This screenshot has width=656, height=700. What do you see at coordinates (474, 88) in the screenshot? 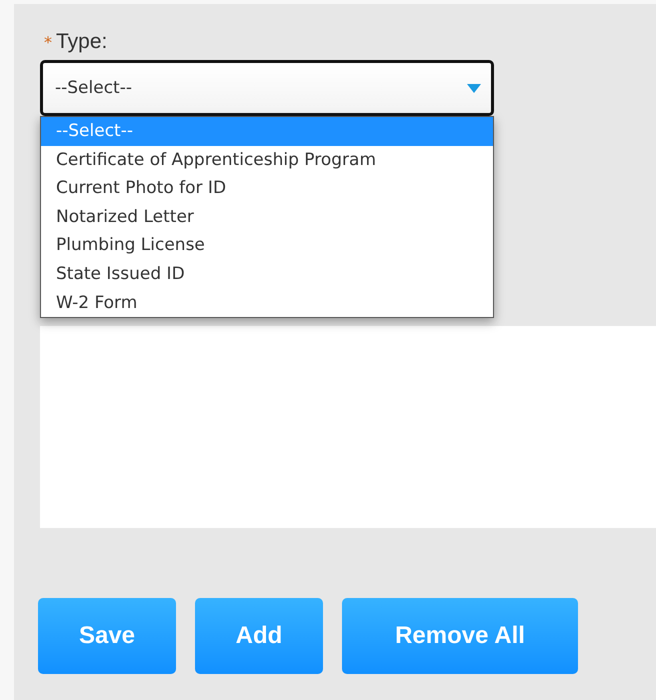
I see `caret-icon` at bounding box center [474, 88].